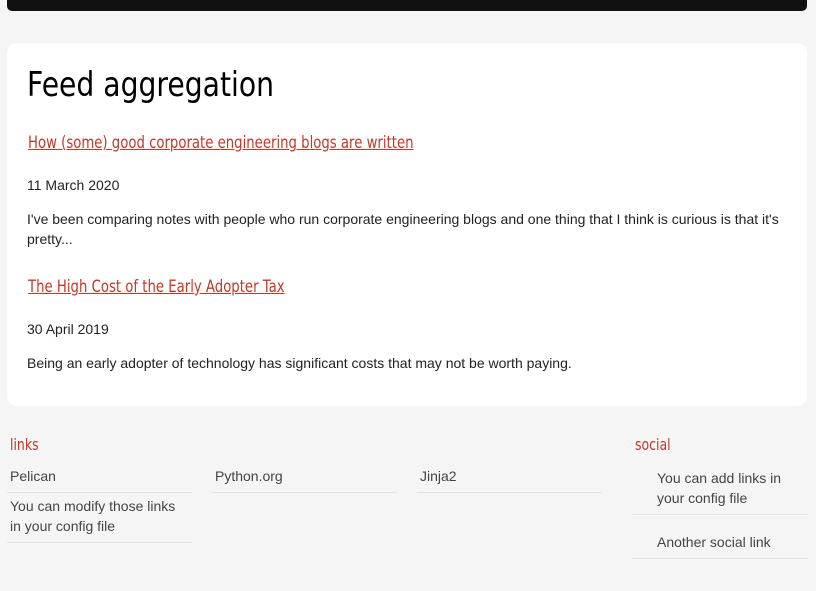 The width and height of the screenshot is (816, 591). Describe the element at coordinates (407, 5) in the screenshot. I see `top-nav-bar` at that location.